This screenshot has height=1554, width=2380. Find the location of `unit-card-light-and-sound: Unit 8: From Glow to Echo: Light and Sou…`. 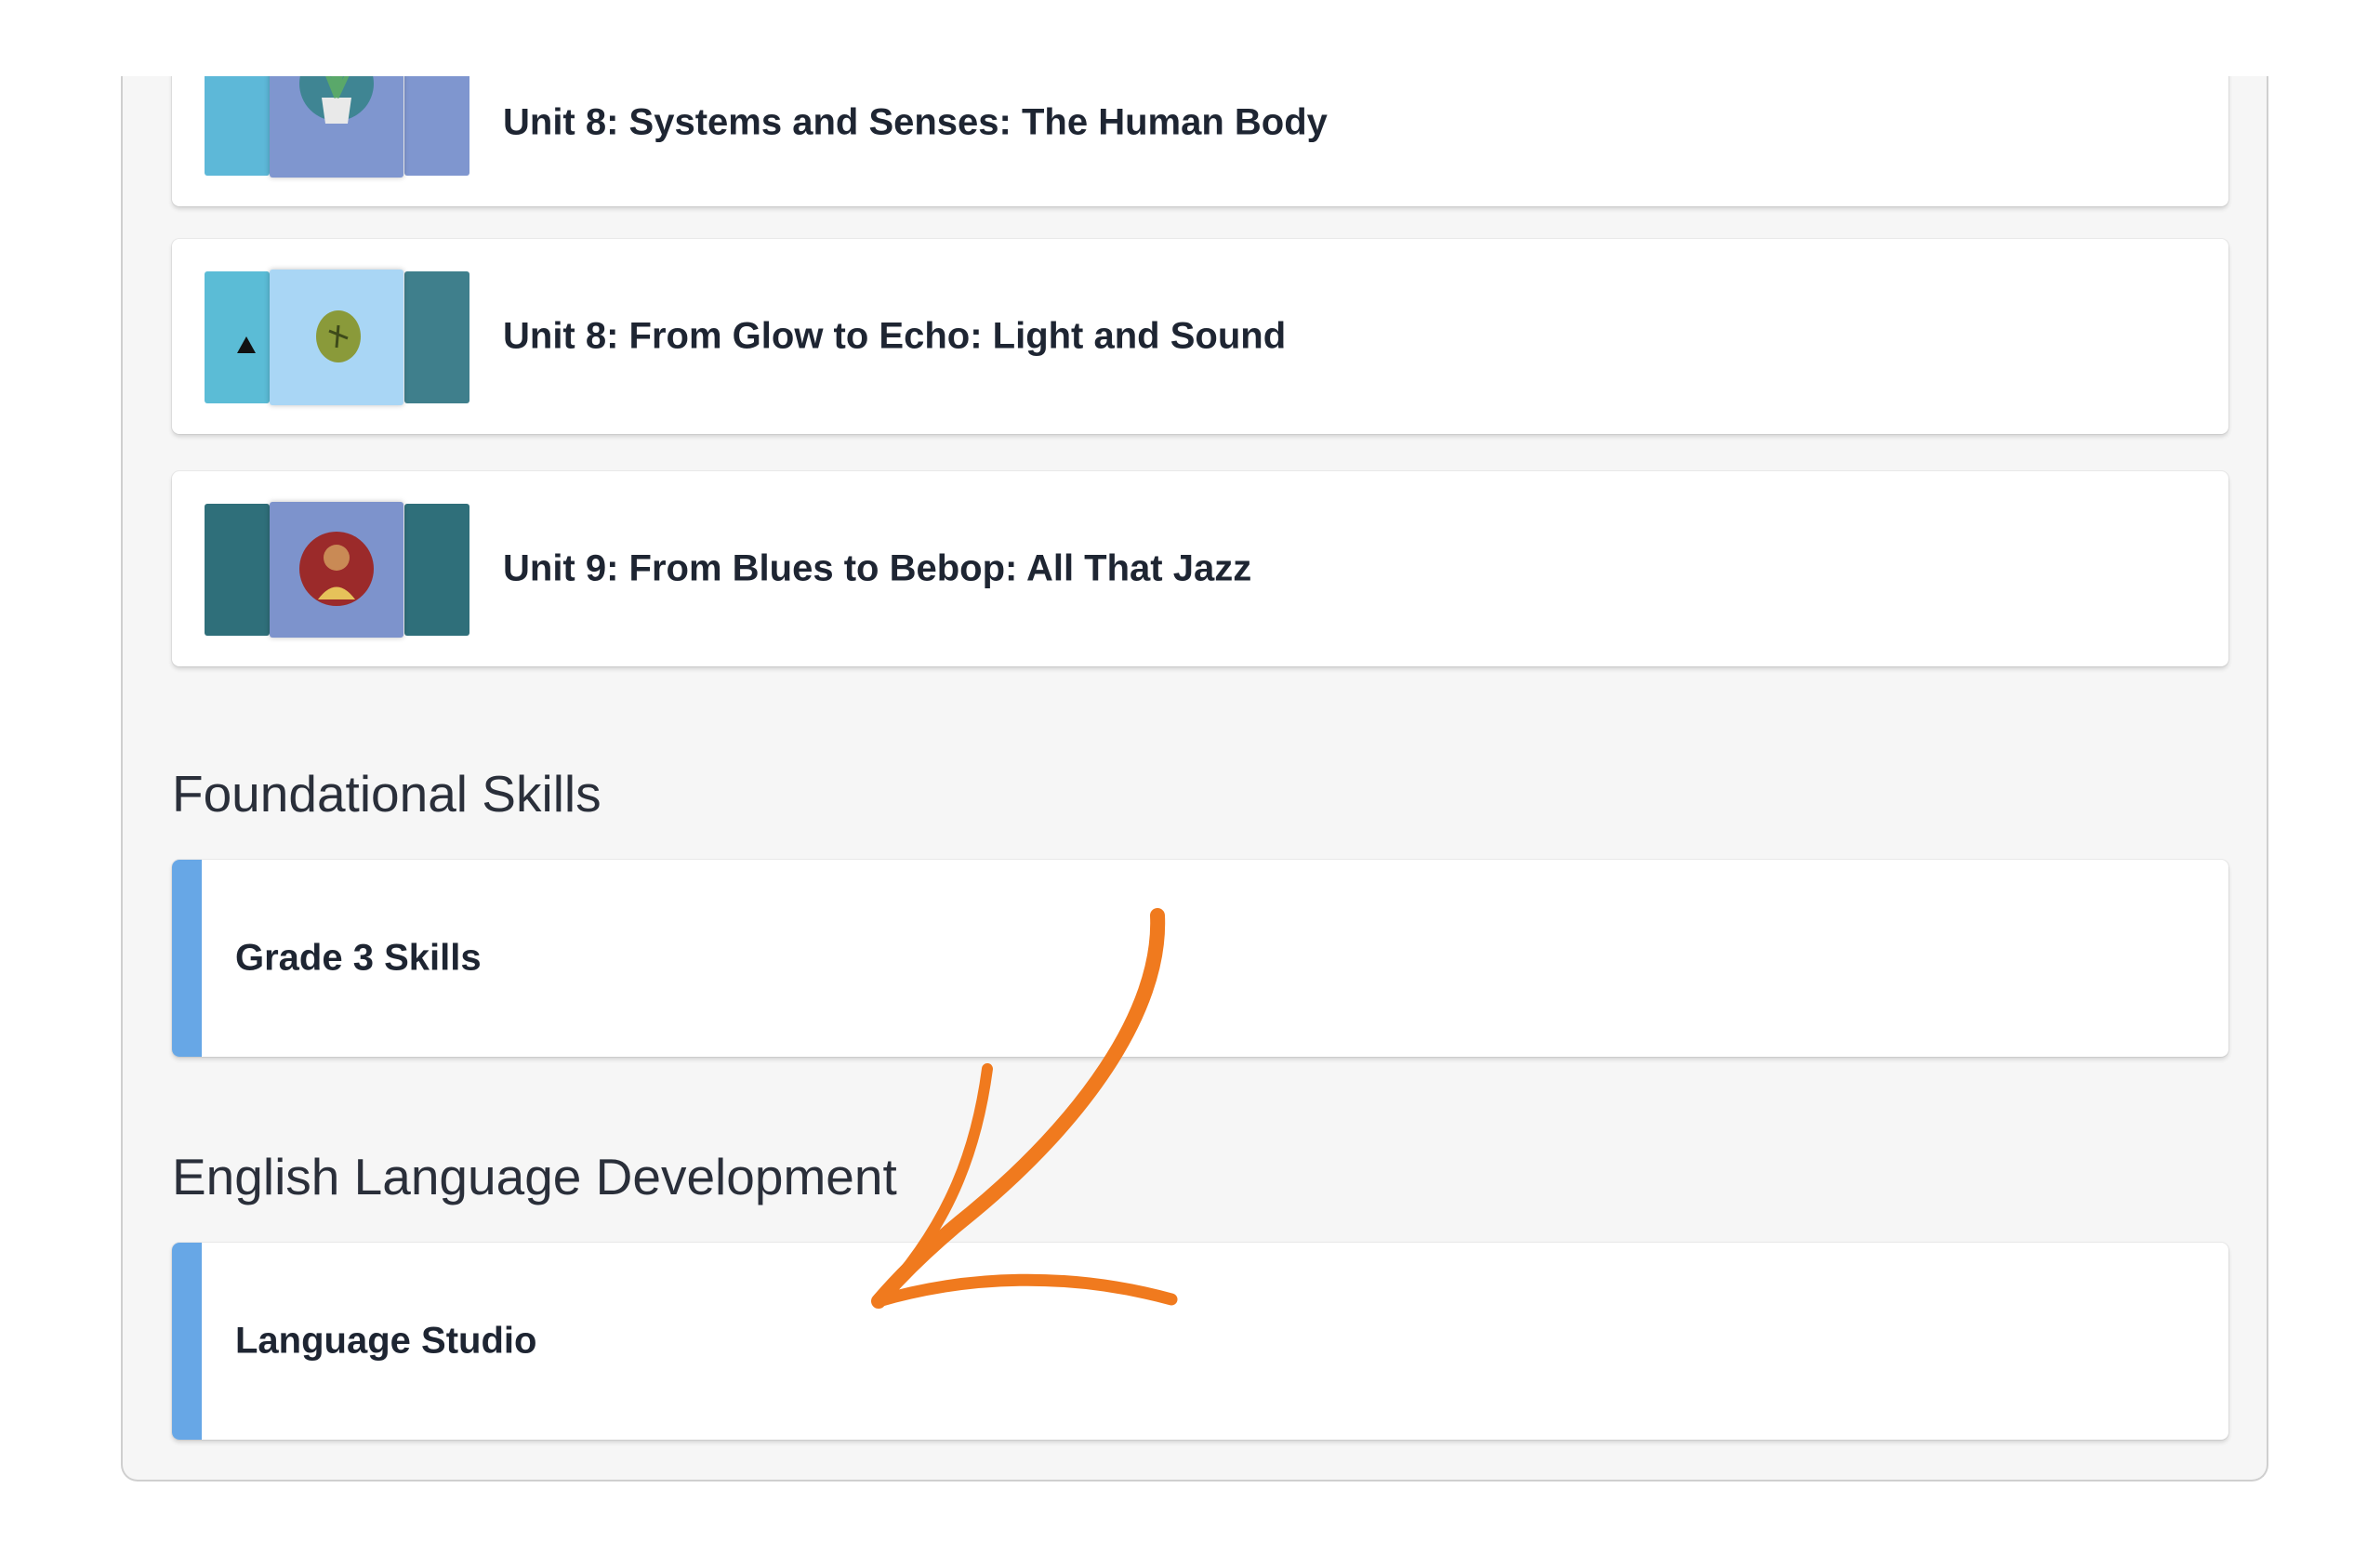

unit-card-light-and-sound: Unit 8: From Glow to Echo: Light and Sou… is located at coordinates (1200, 336).